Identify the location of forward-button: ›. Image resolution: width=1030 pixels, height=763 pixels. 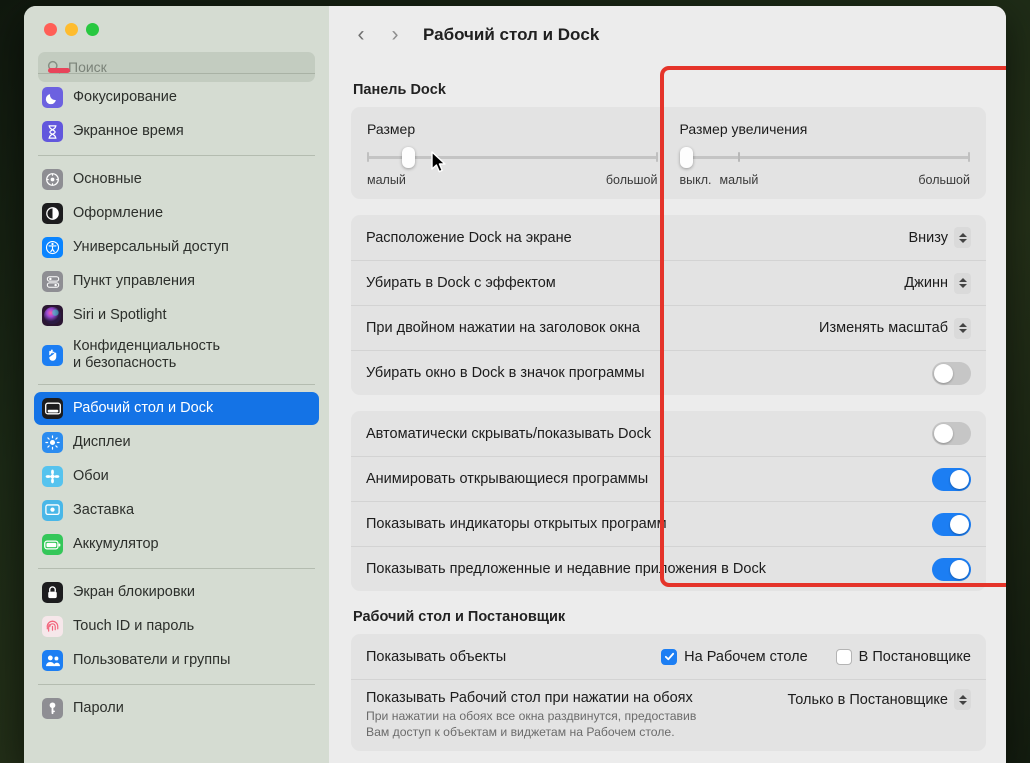
(395, 35).